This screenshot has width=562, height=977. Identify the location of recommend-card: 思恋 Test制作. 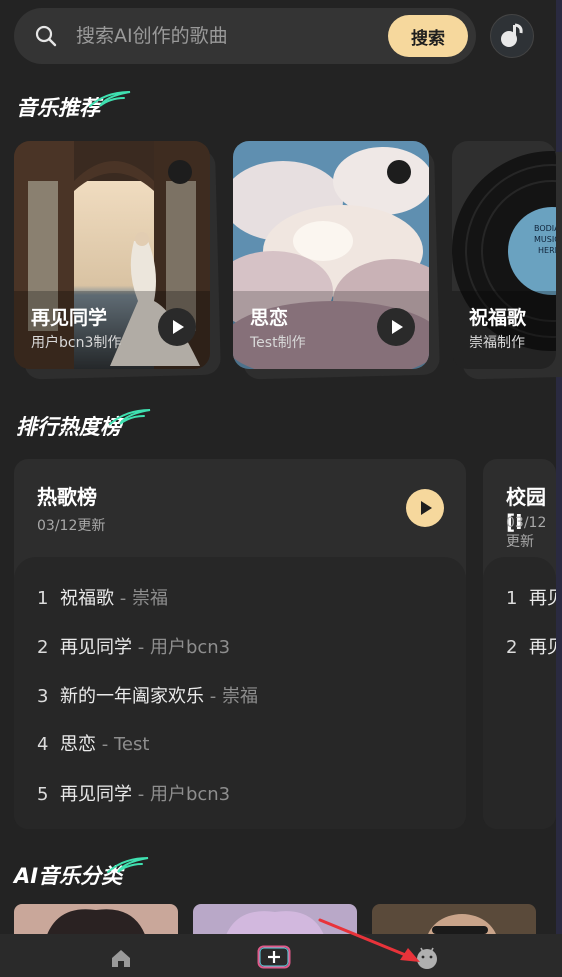
(331, 255).